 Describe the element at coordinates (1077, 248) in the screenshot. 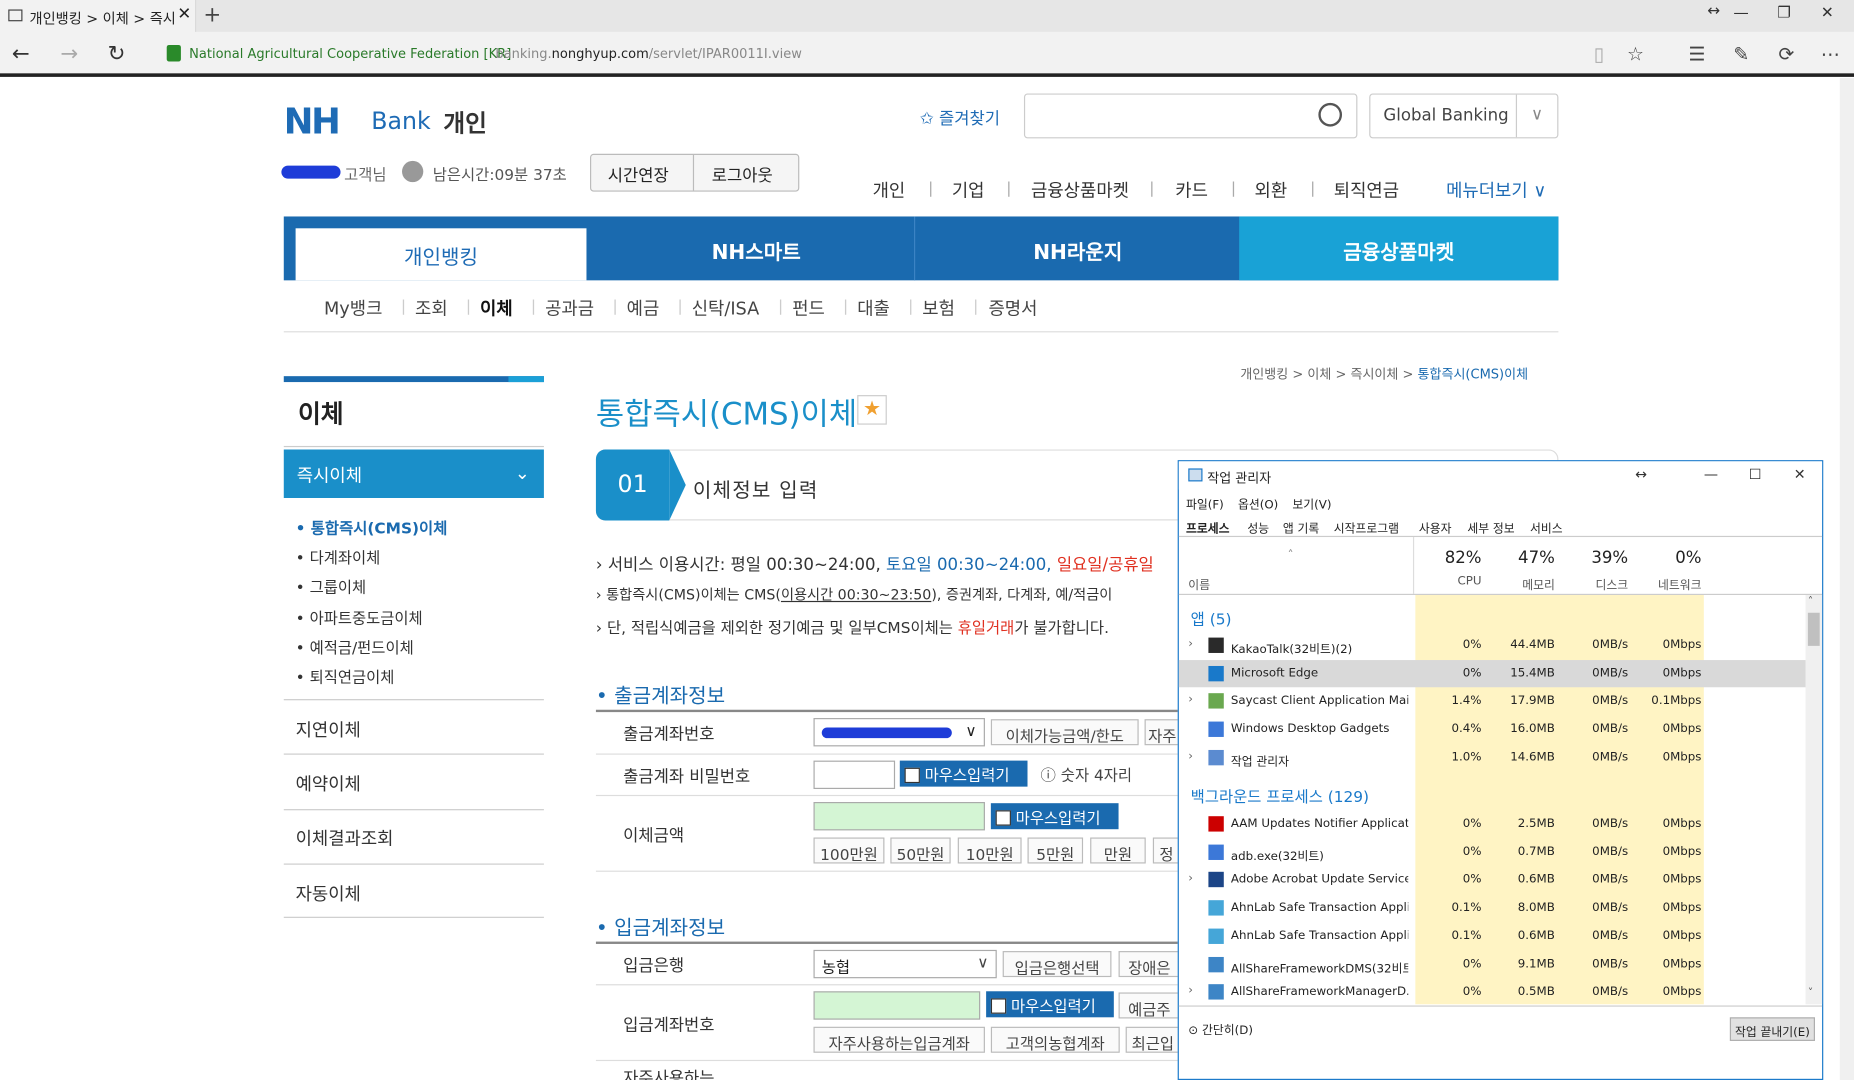

I see `main-tab-lounge: NH라운지` at that location.